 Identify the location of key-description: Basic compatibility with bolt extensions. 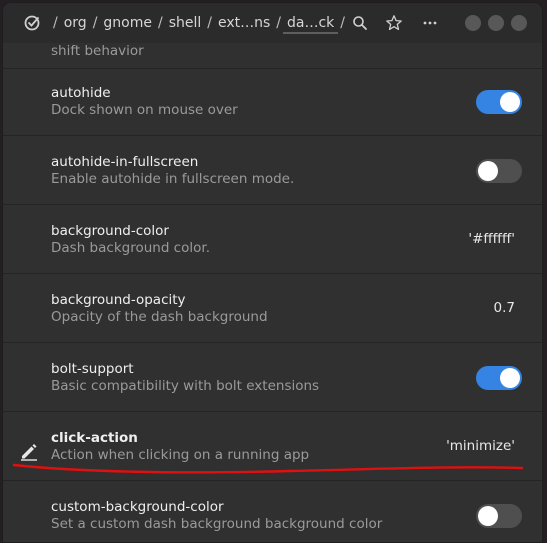
(185, 386).